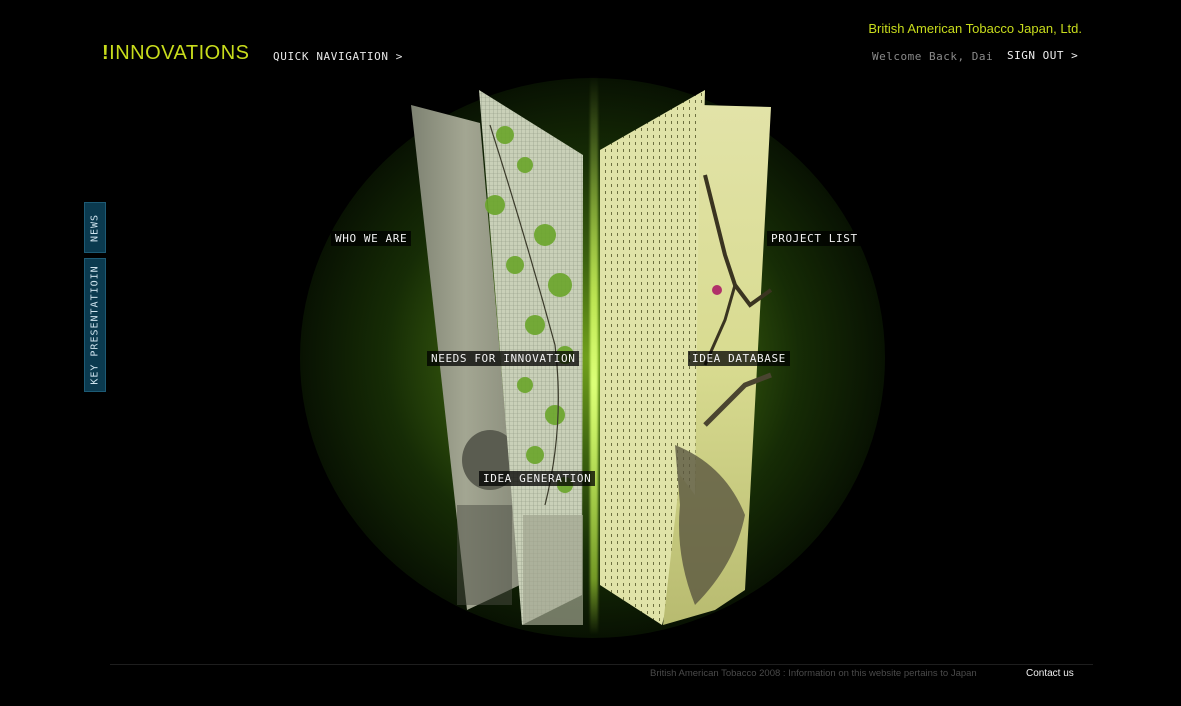  I want to click on light-beam, so click(594, 355).